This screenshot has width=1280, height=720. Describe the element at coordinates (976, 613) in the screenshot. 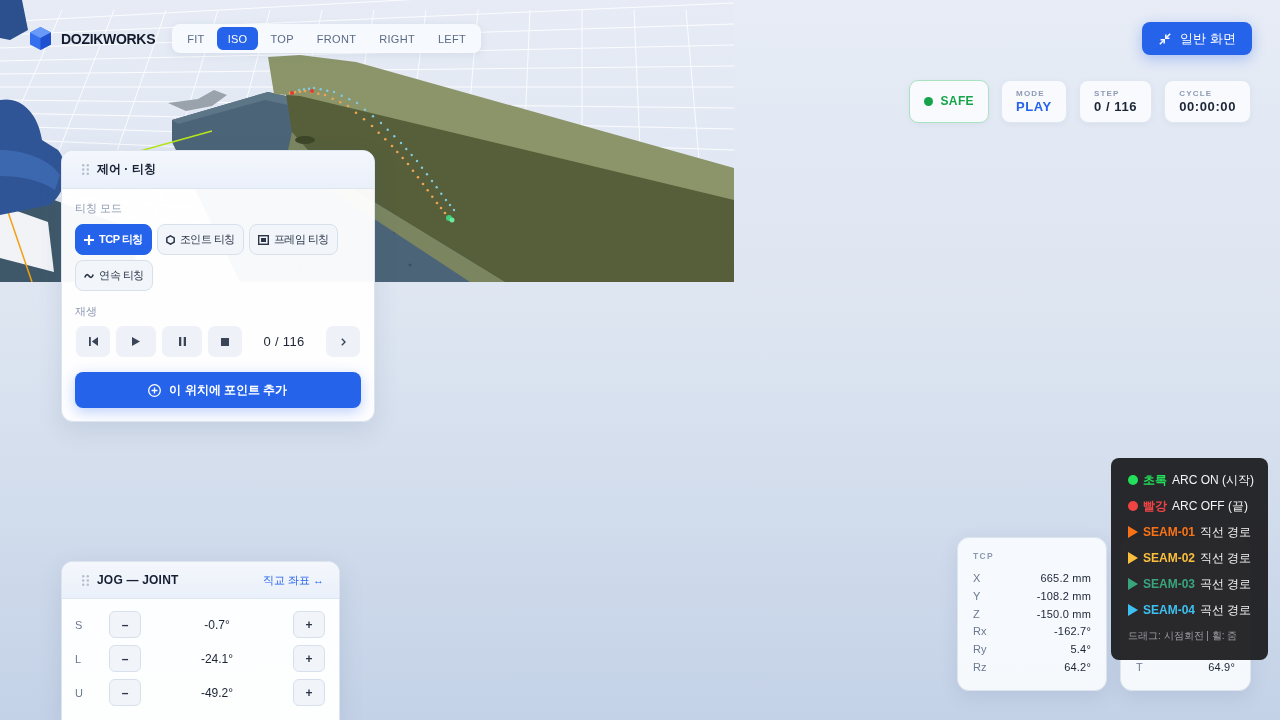

I see `axis-label: Z` at that location.